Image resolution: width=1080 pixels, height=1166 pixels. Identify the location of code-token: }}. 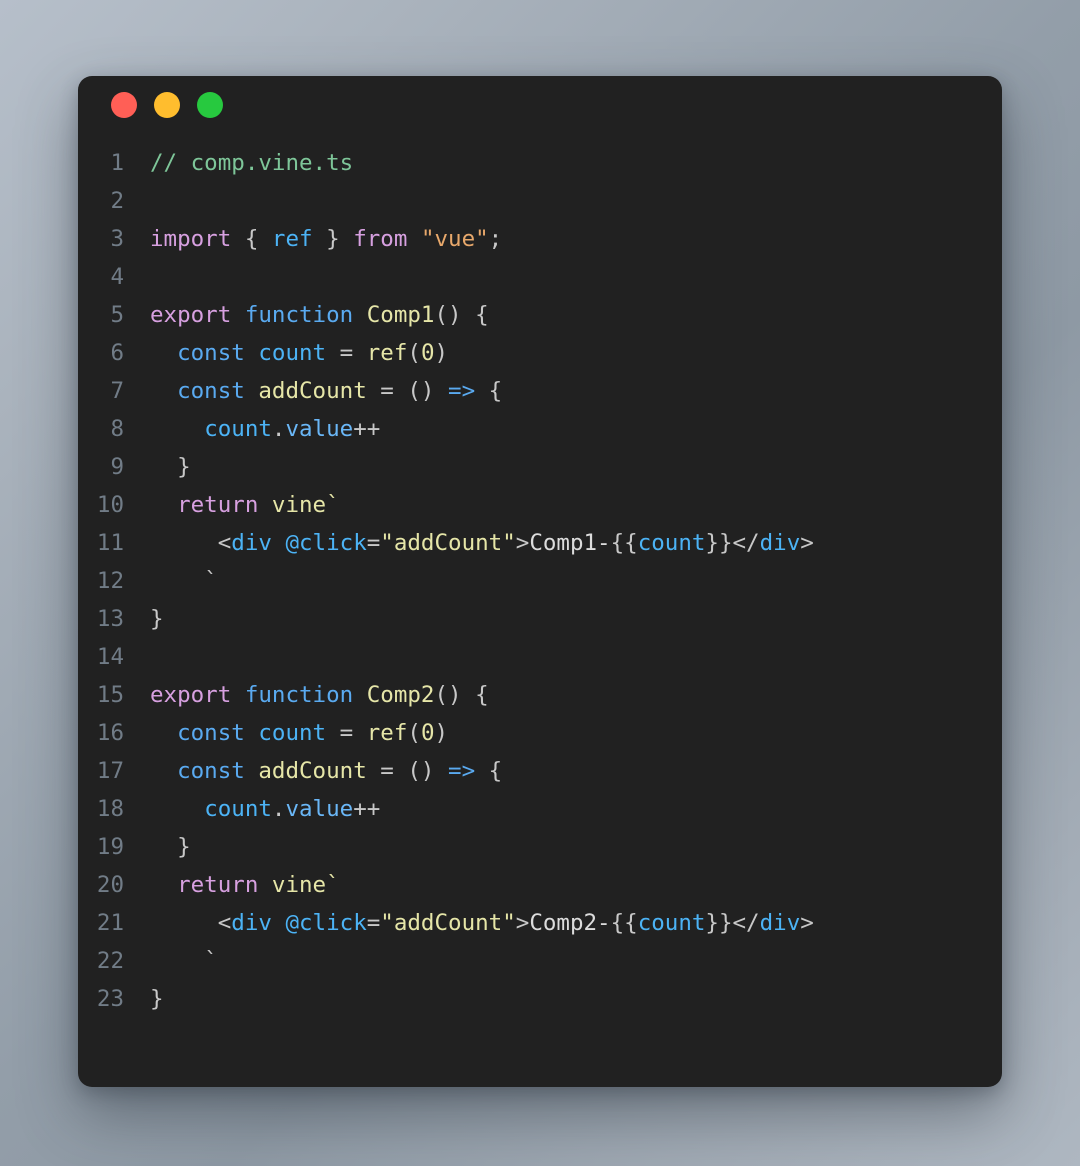
(719, 923).